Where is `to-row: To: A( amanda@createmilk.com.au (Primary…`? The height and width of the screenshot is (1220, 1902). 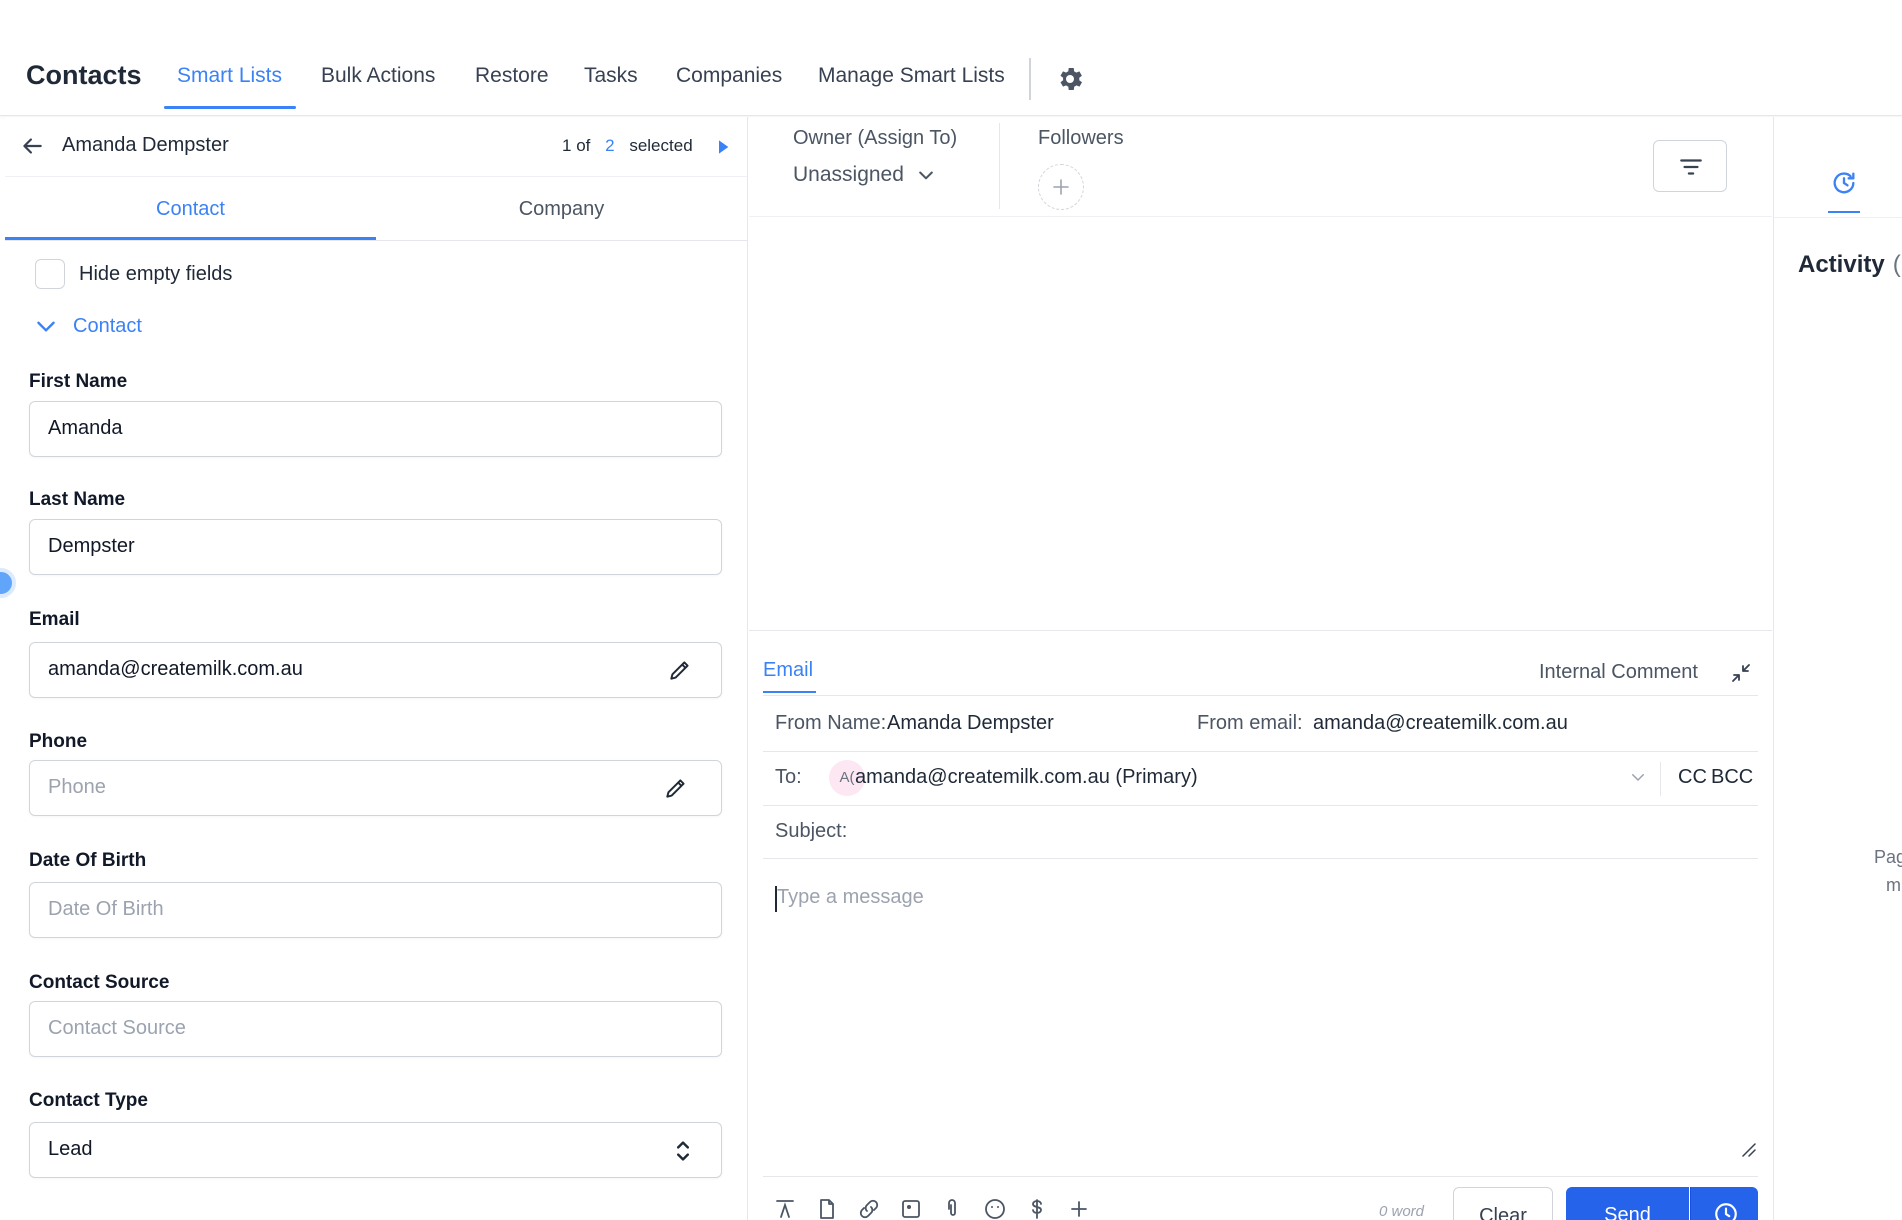 to-row: To: A( amanda@createmilk.com.au (Primary… is located at coordinates (1260, 778).